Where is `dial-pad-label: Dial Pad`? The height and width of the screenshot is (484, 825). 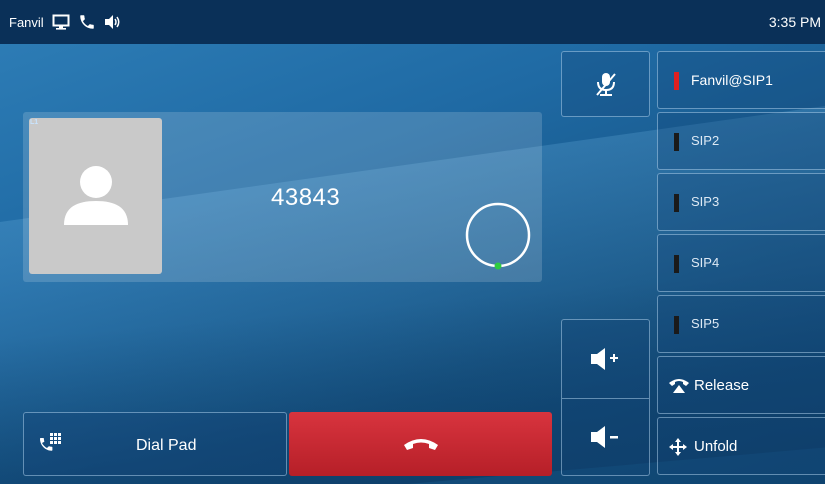 dial-pad-label: Dial Pad is located at coordinates (166, 445).